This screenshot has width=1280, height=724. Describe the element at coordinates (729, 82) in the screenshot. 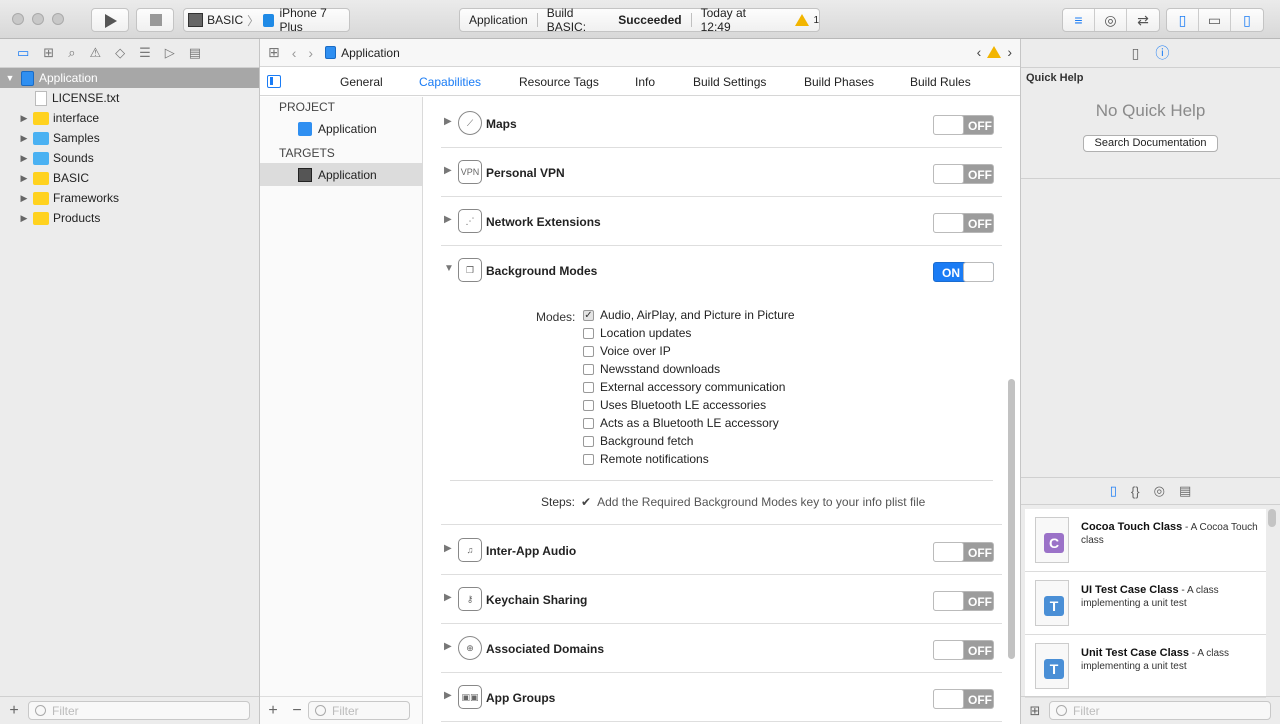

I see `tab-build-settings: Build Settings` at that location.